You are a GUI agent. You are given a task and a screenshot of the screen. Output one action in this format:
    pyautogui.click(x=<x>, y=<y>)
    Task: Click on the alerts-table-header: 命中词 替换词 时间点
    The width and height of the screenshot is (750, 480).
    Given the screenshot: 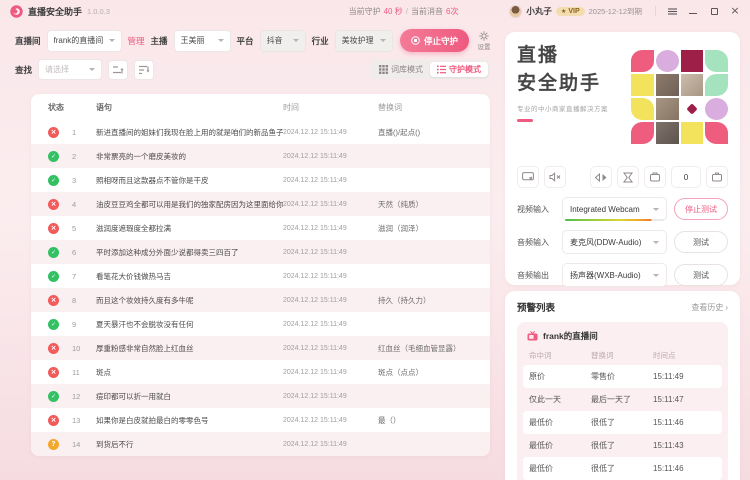 What is the action you would take?
    pyautogui.click(x=622, y=355)
    